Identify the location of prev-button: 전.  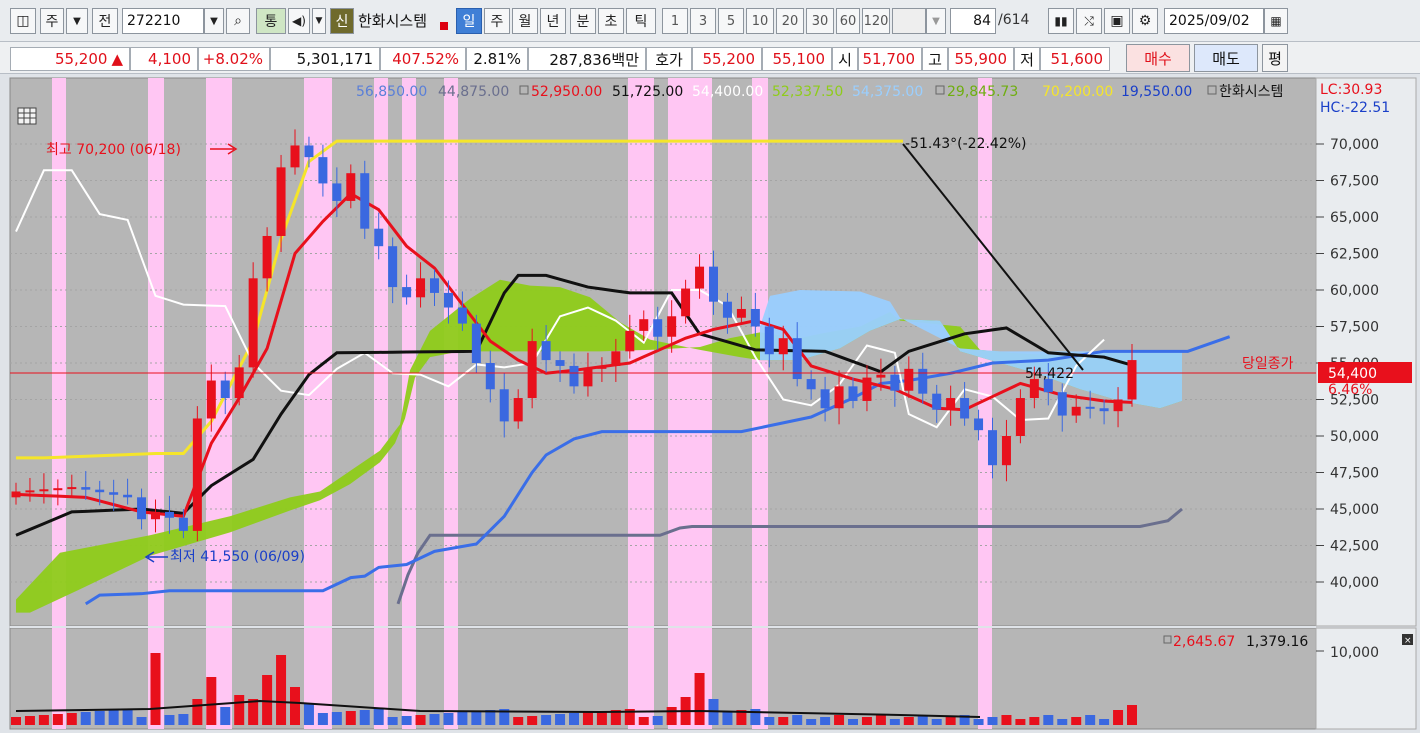
(105, 21).